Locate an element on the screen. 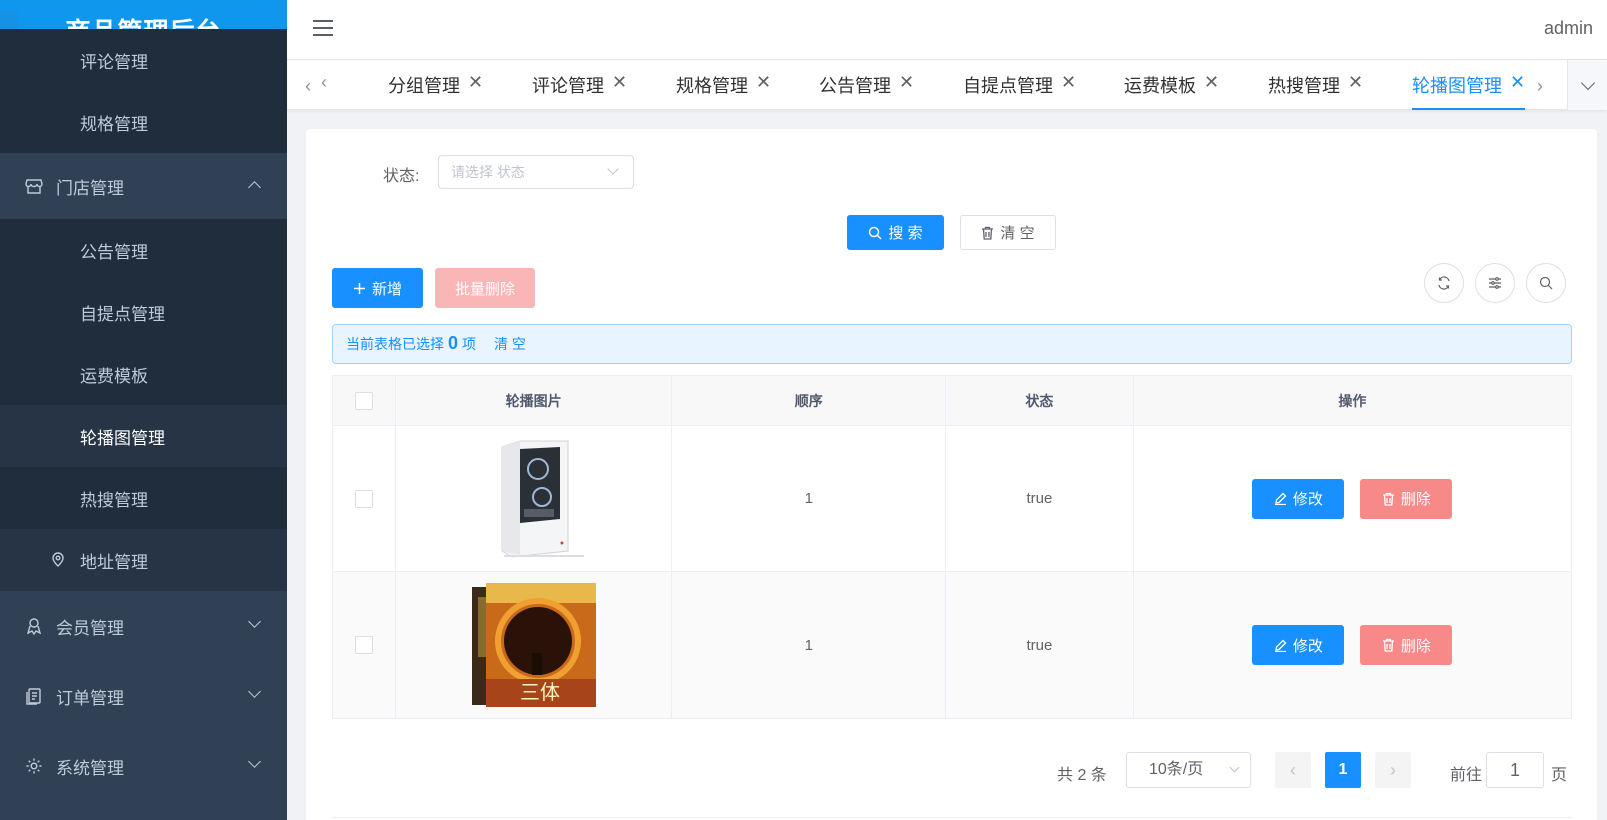 Image resolution: width=1607 pixels, height=820 pixels. clear-button: 清 空 is located at coordinates (1008, 232).